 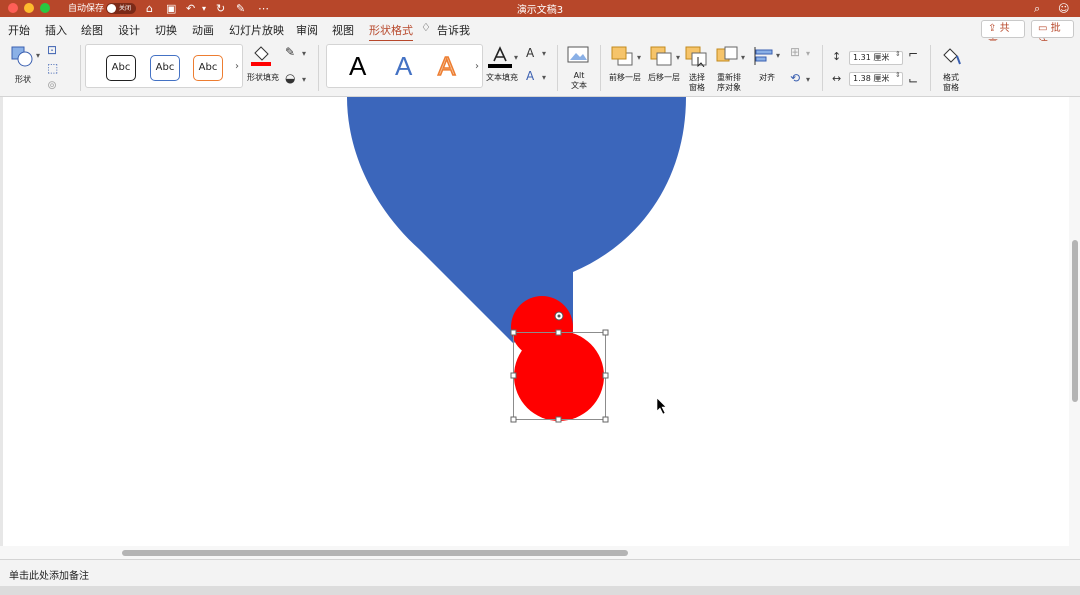 I want to click on crop-icon: ⌐, so click(x=913, y=54).